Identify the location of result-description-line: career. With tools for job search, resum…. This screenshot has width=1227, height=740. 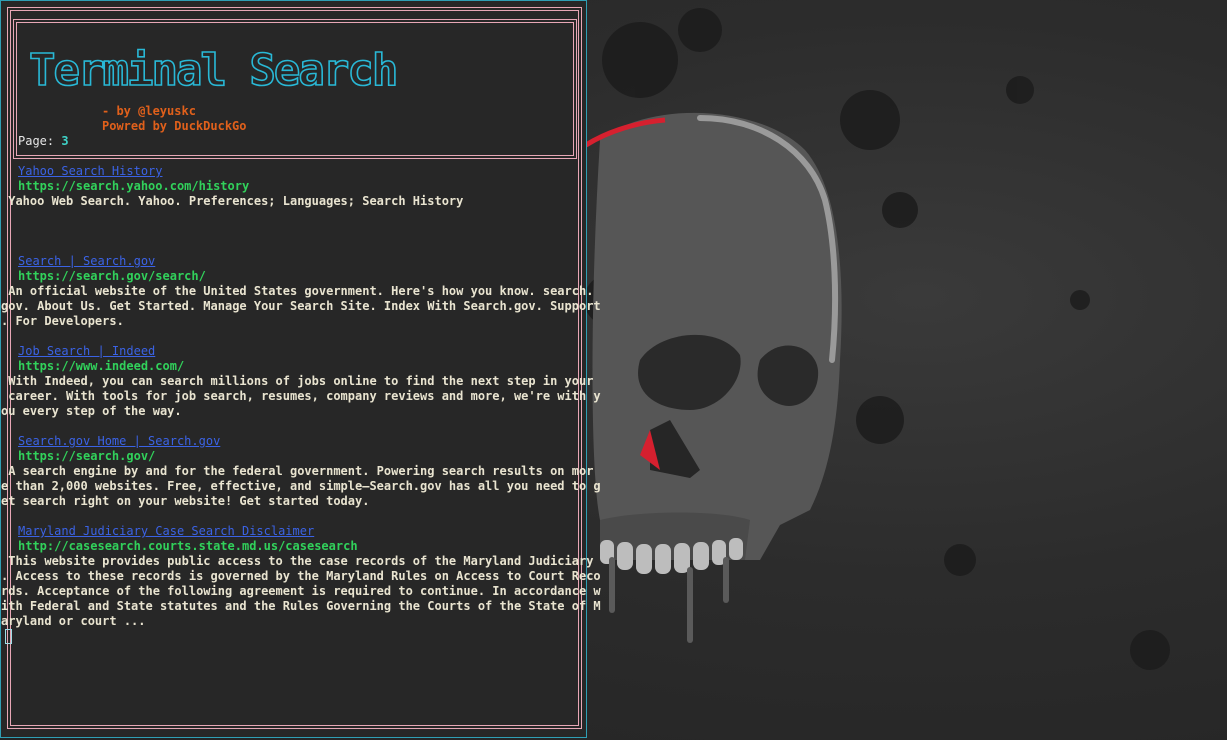
(301, 396).